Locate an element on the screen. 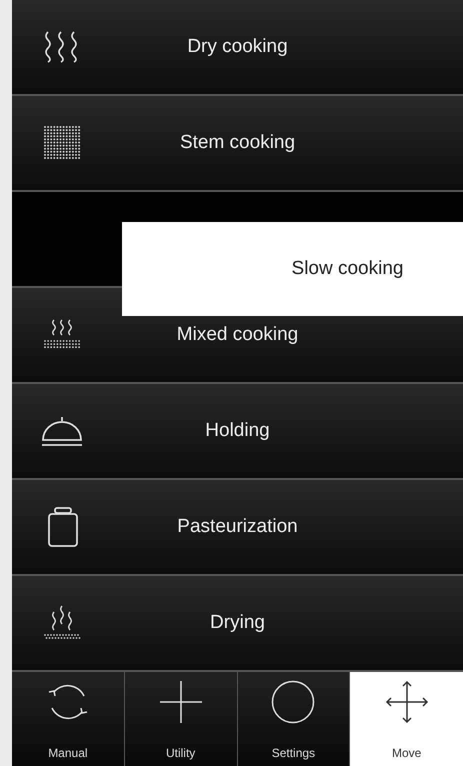 This screenshot has height=766, width=463. mode-item: Holding is located at coordinates (237, 431).